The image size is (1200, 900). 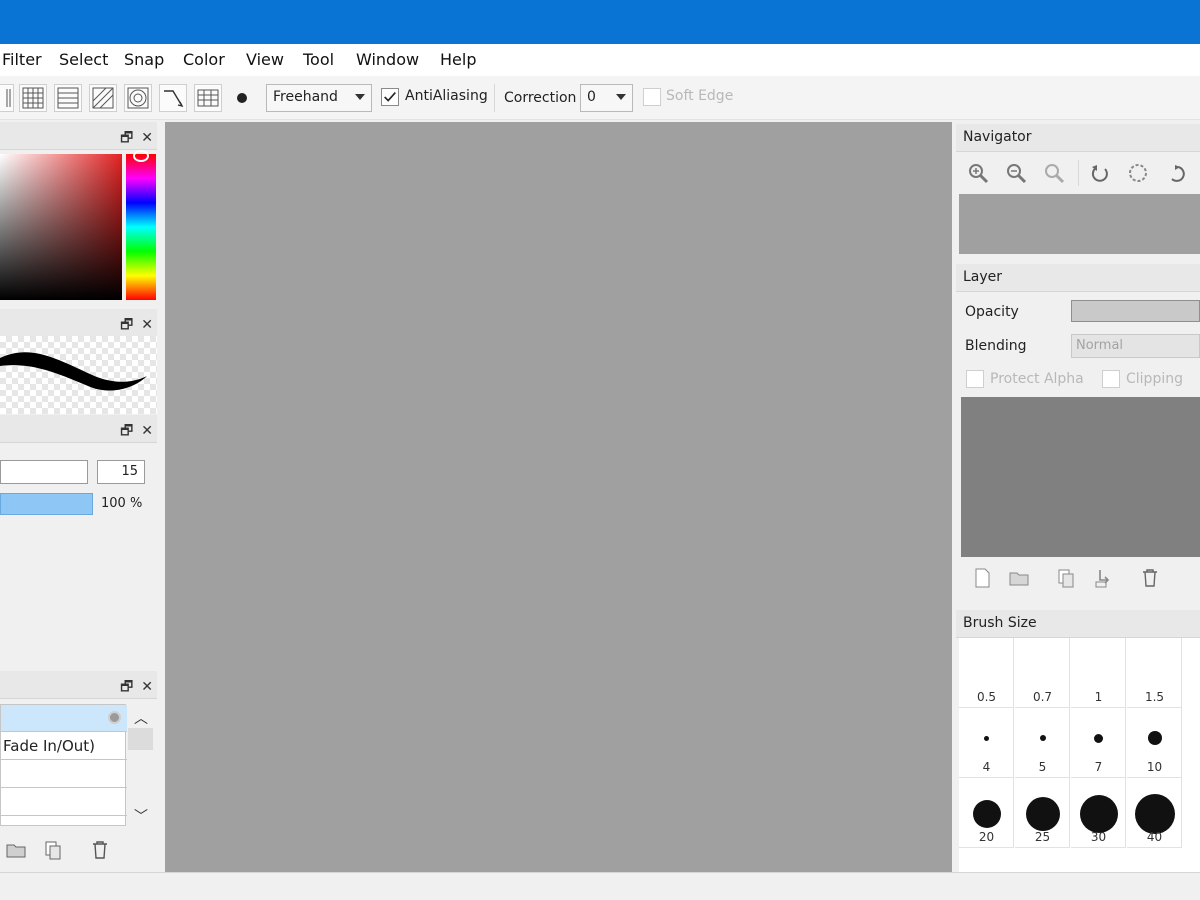 I want to click on gear-icon, so click(x=114, y=717).